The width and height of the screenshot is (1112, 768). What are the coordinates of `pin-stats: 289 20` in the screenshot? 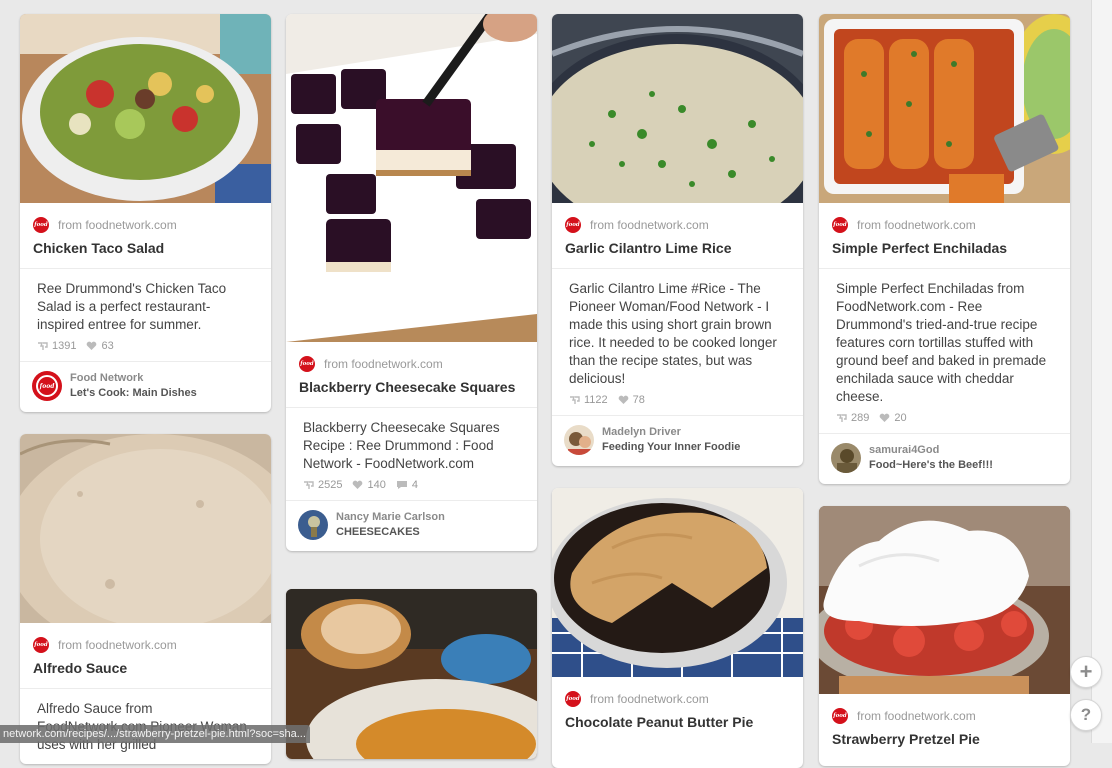 It's located at (944, 421).